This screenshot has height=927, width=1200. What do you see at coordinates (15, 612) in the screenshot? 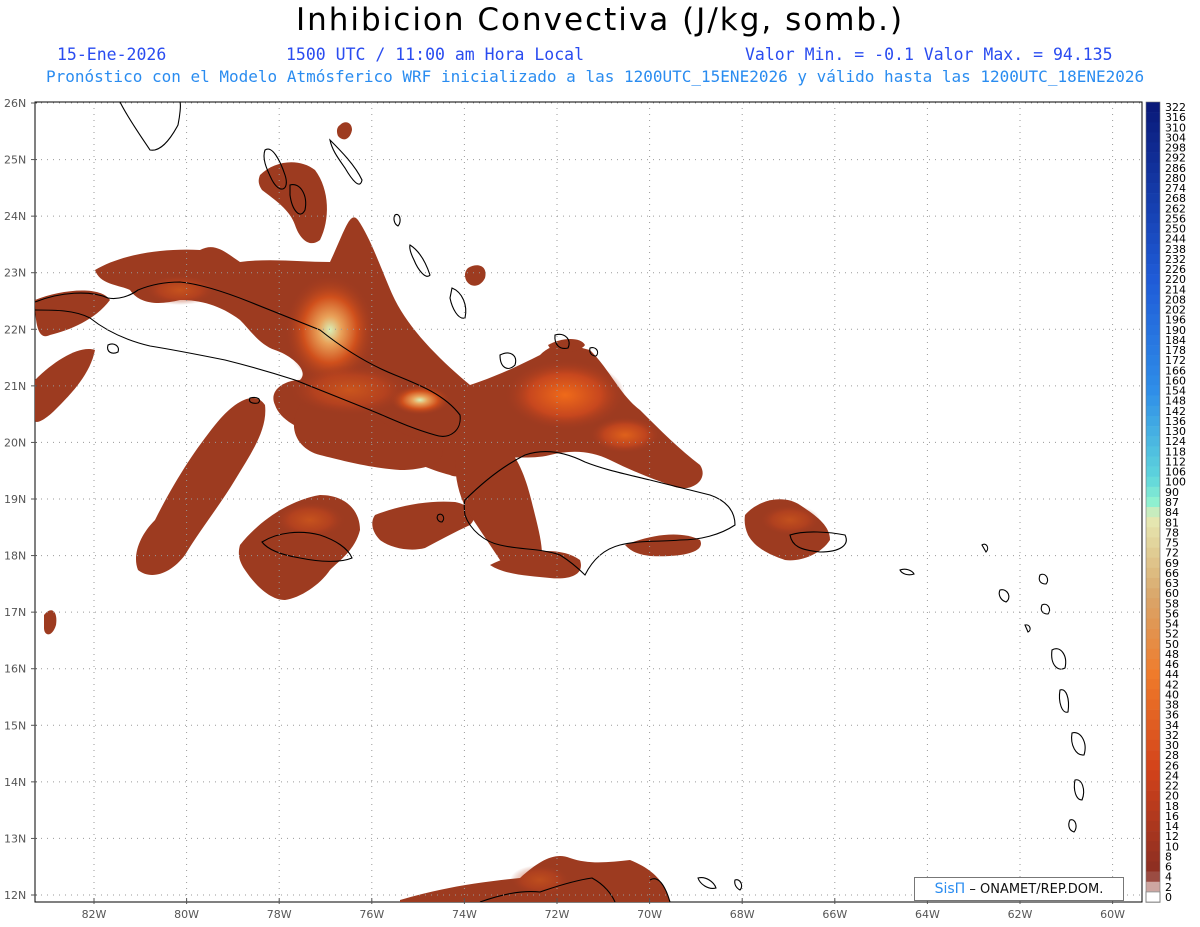
I see `lat-label: 17N` at bounding box center [15, 612].